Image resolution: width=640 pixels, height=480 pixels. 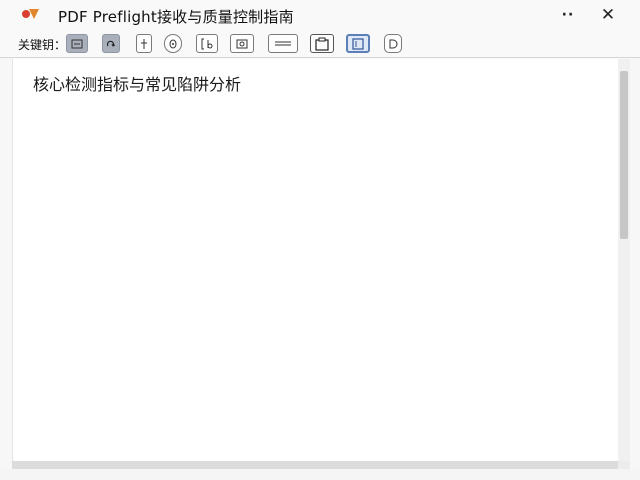 I want to click on app-logo-icon, so click(x=32, y=15).